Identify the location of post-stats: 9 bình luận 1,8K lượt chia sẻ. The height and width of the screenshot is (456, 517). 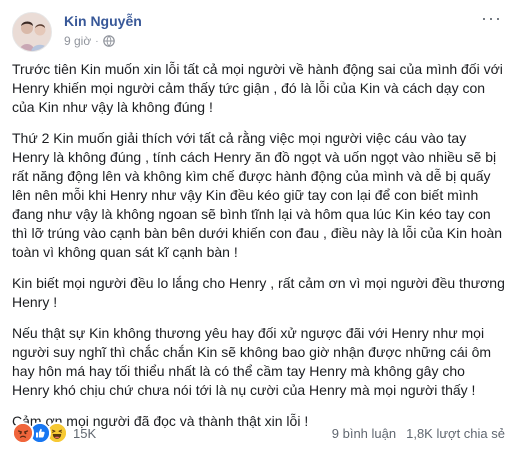
(418, 433).